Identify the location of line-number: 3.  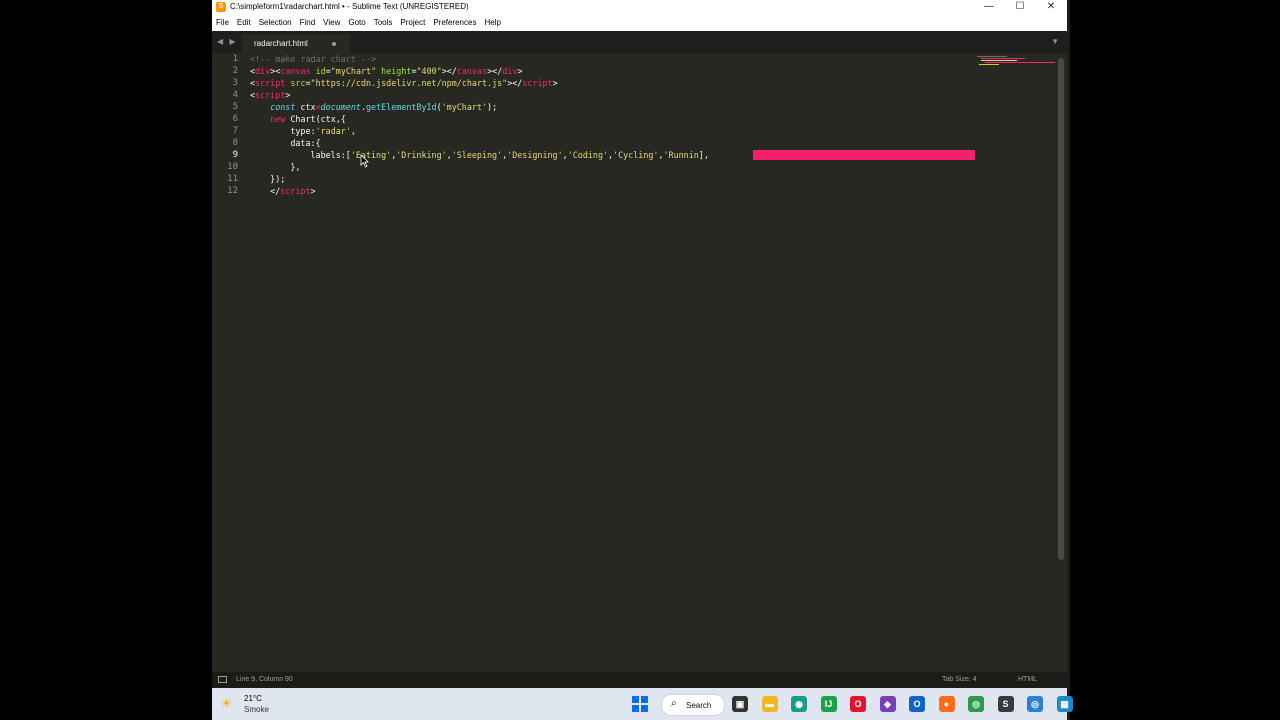
(235, 83).